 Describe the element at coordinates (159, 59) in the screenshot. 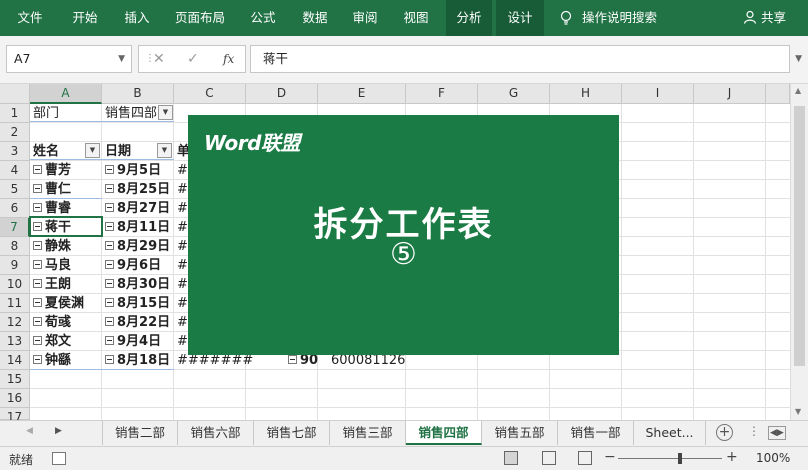

I see `cancel-icon: ✕` at that location.